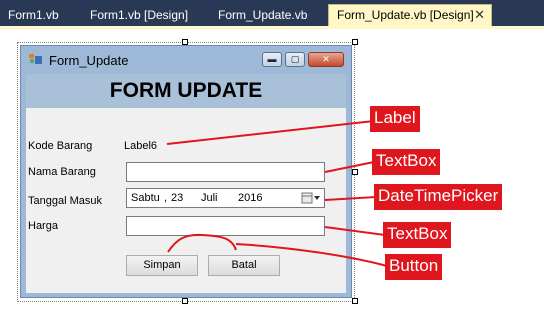 The image size is (544, 312). What do you see at coordinates (406, 162) in the screenshot?
I see `annotation-textbox: TextBox` at bounding box center [406, 162].